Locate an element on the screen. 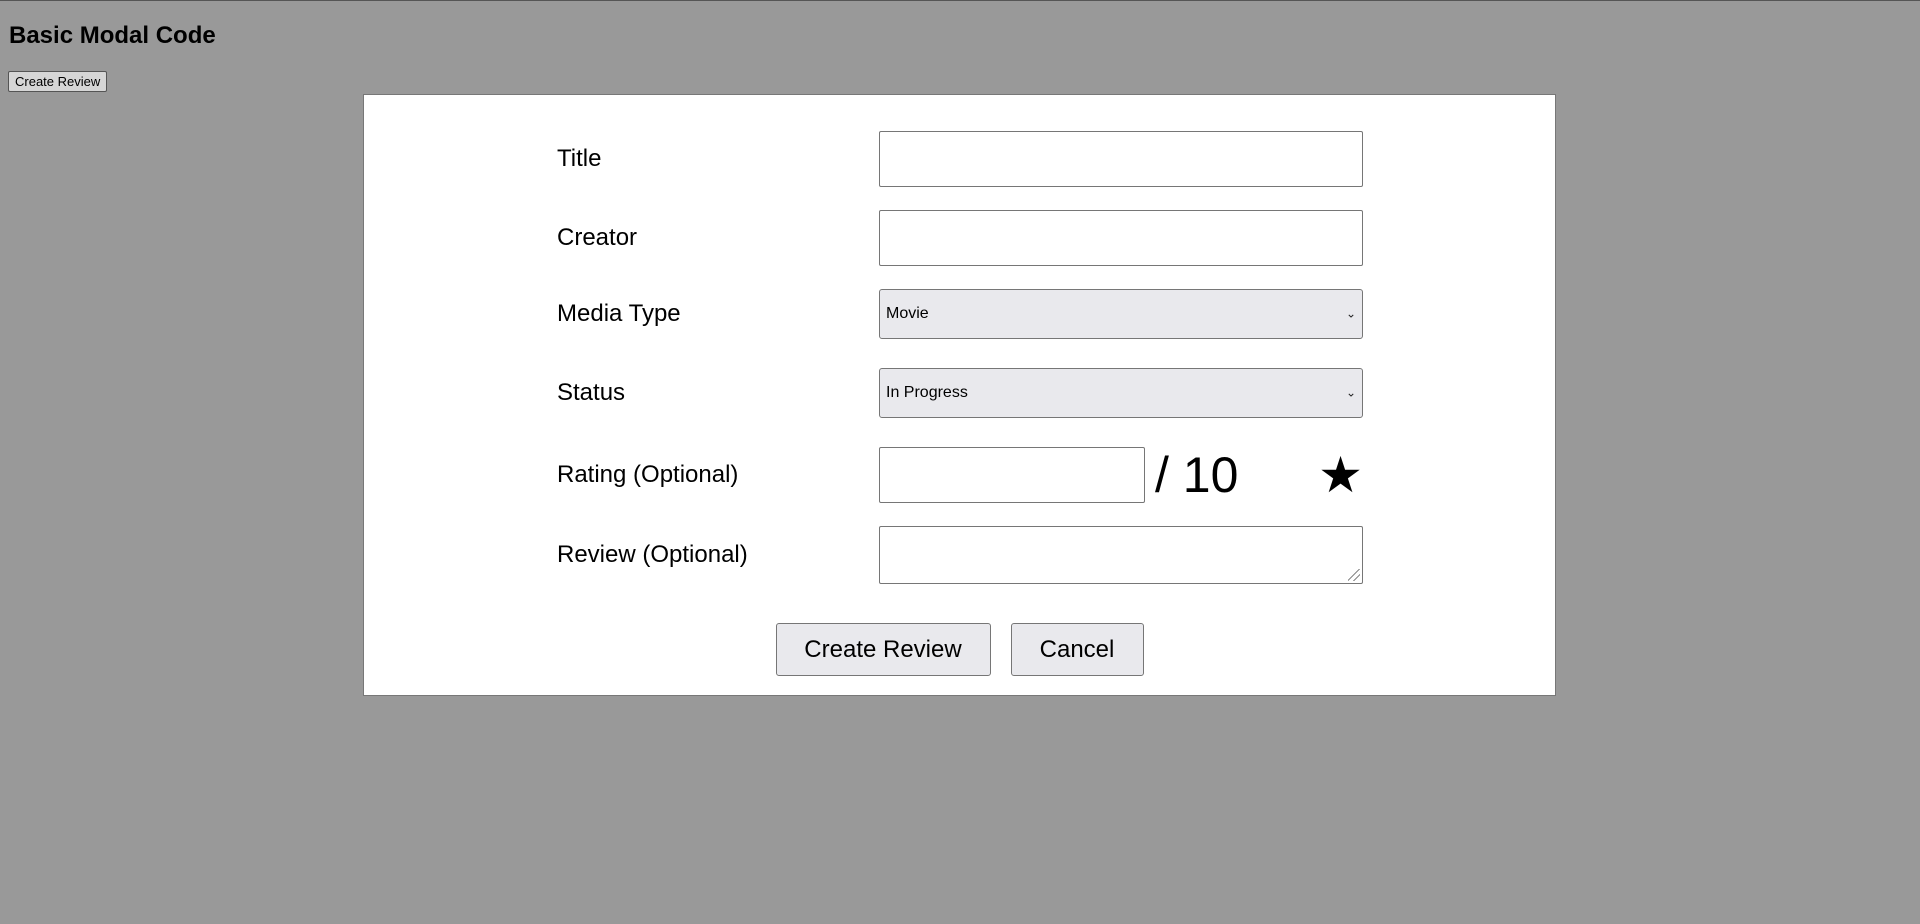 This screenshot has width=1920, height=924. creator-label: Creator is located at coordinates (597, 237).